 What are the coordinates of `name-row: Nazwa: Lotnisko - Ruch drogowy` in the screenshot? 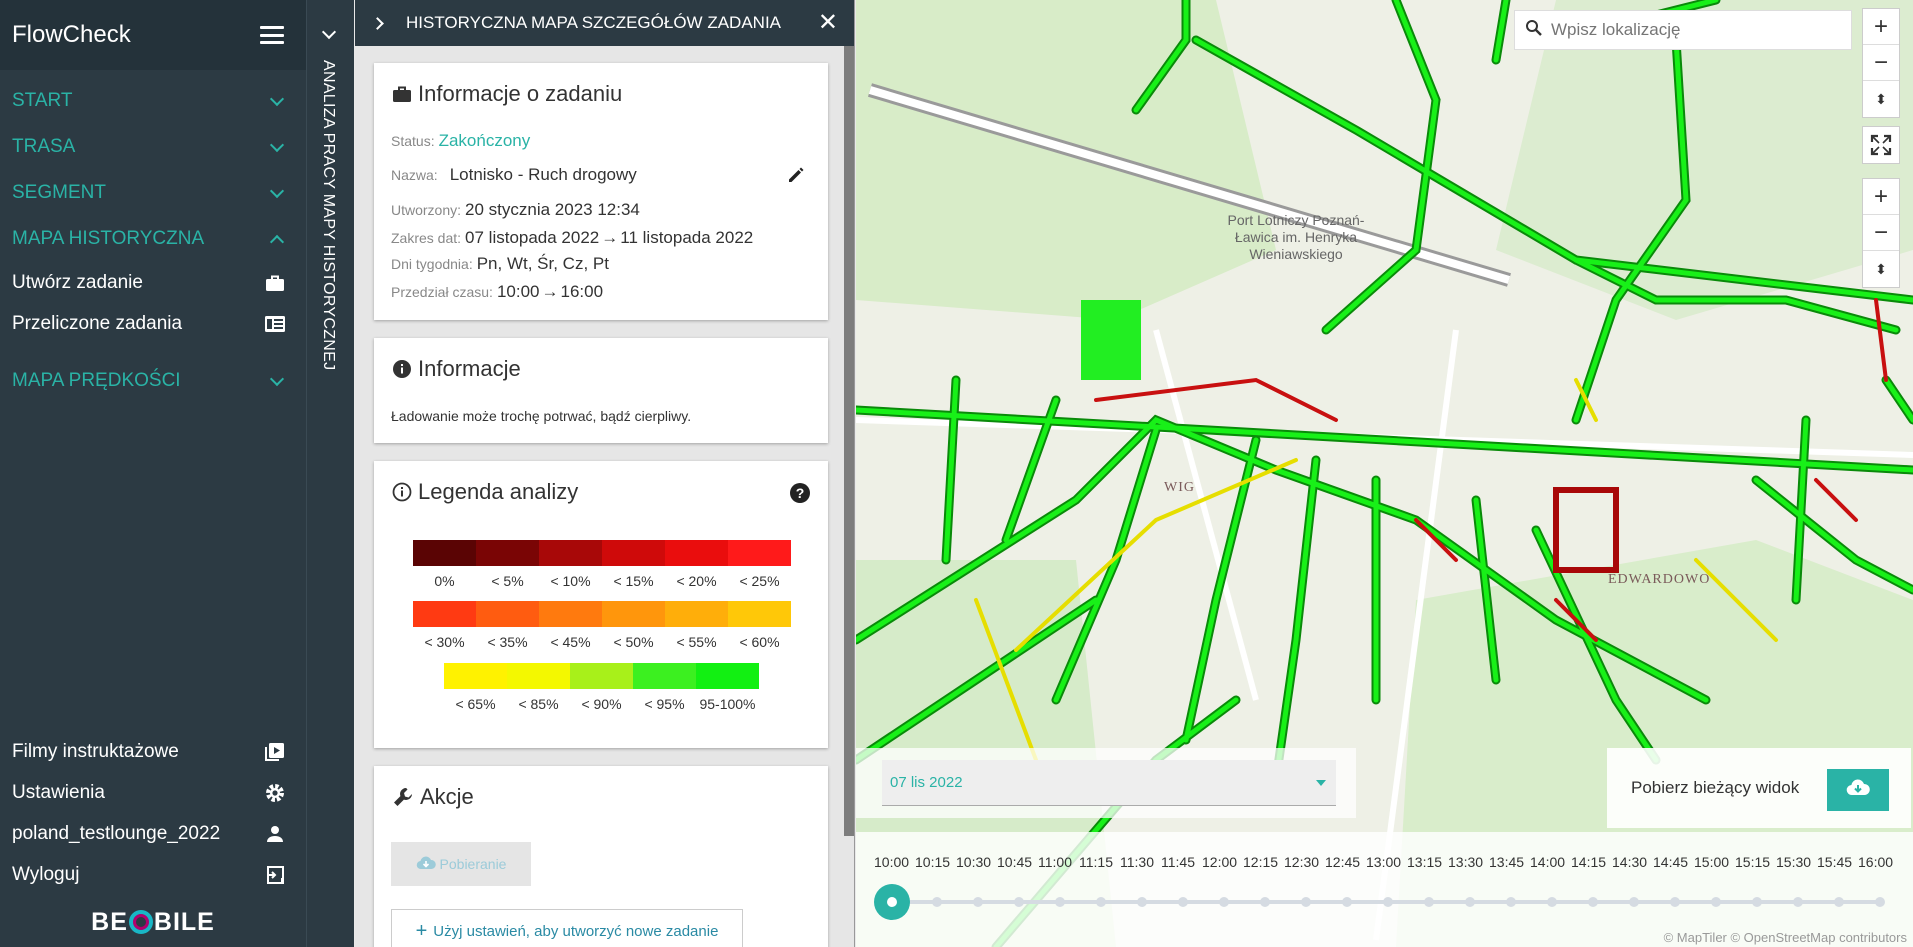 It's located at (505, 175).